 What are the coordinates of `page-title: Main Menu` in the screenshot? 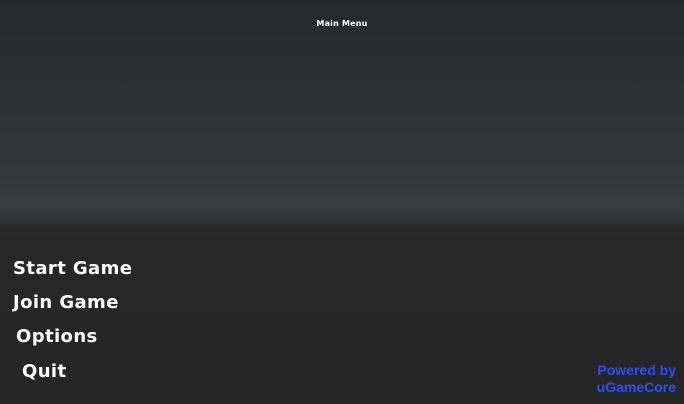 It's located at (342, 23).